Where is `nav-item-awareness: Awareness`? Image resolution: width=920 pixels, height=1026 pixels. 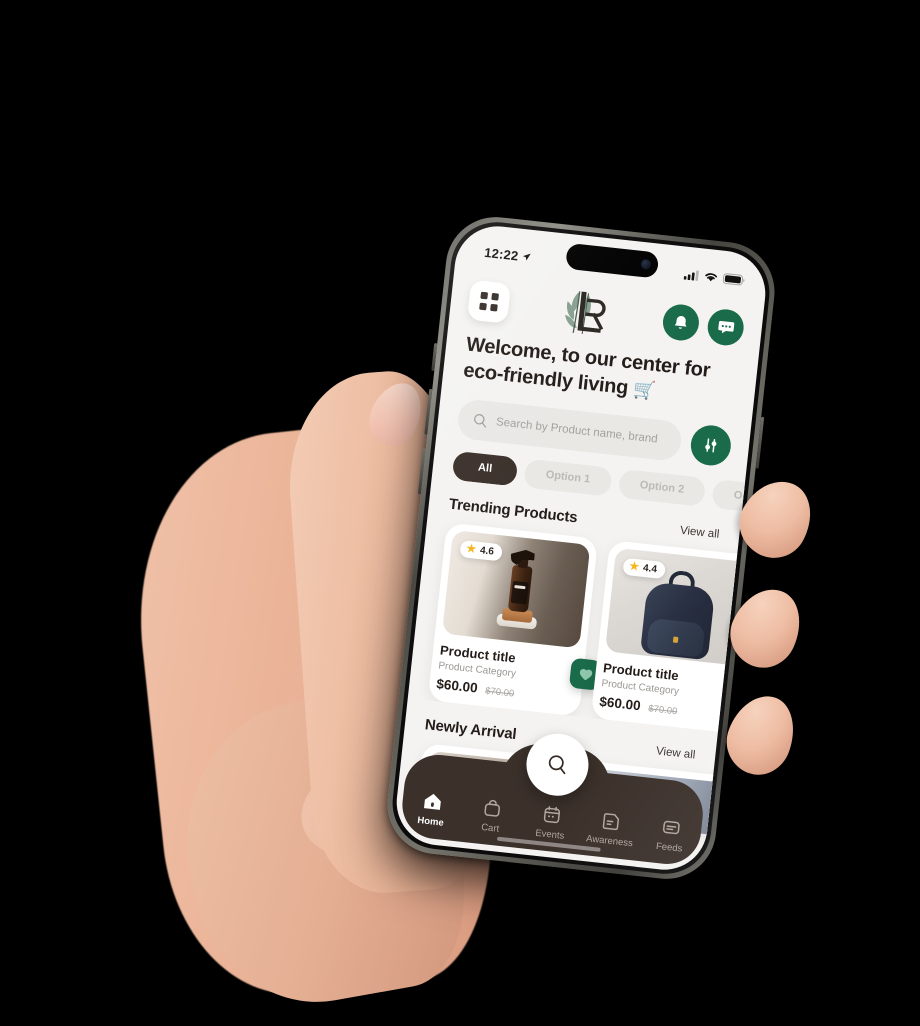
nav-item-awareness: Awareness is located at coordinates (611, 829).